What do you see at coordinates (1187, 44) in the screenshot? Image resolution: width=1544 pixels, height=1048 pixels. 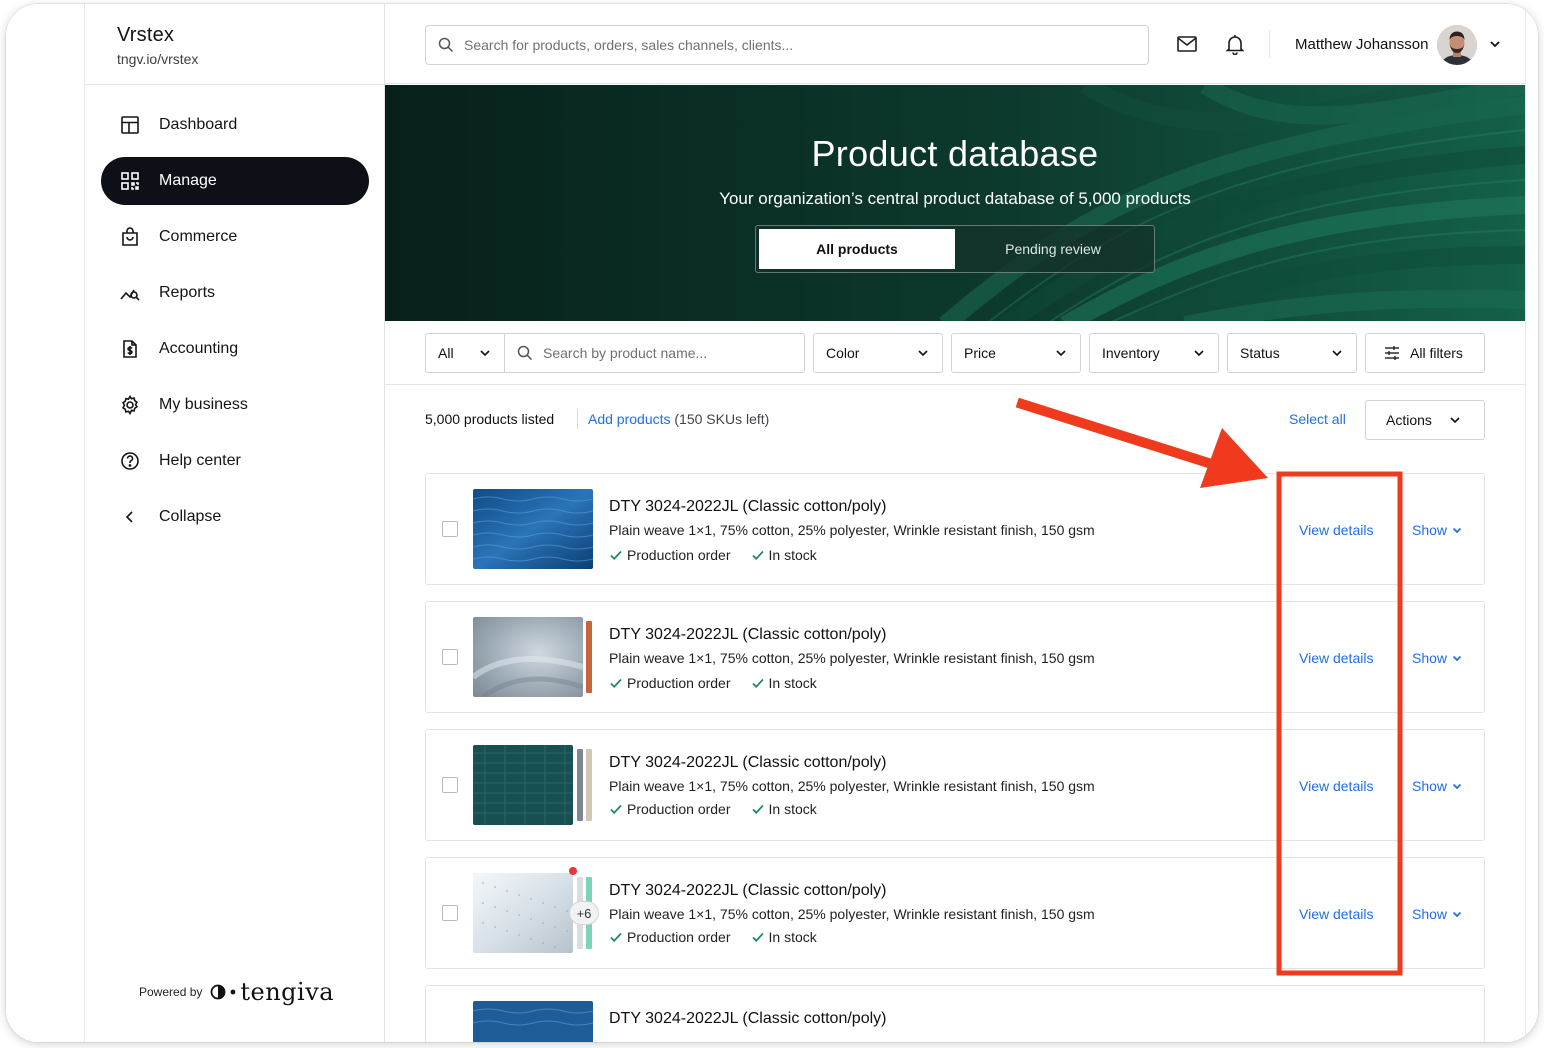 I see `mail-icon` at bounding box center [1187, 44].